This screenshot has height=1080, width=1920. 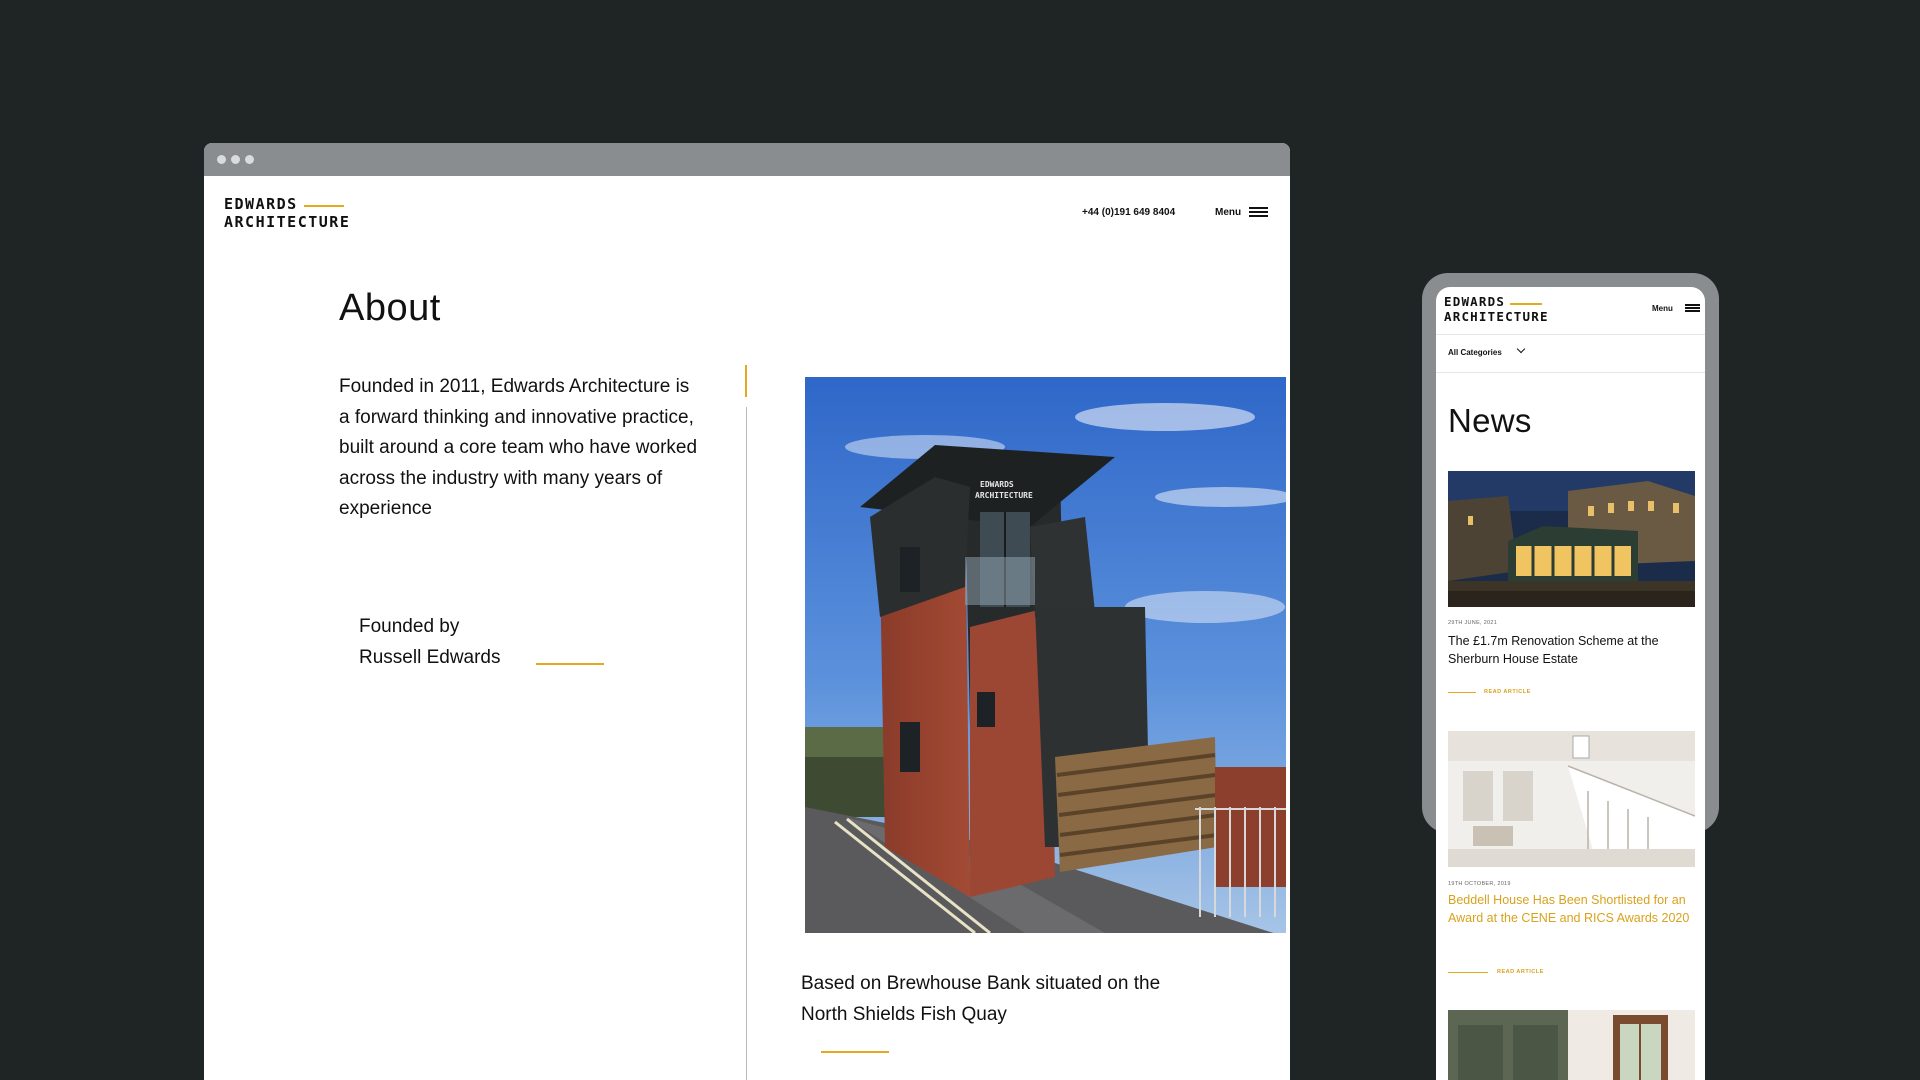 I want to click on divider-accent, so click(x=746, y=381).